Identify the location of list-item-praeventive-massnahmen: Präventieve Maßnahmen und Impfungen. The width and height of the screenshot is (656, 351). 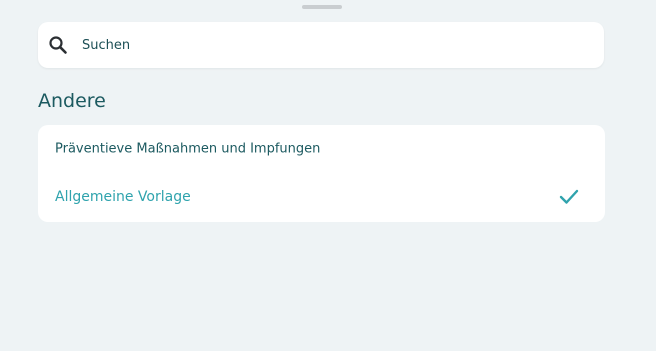
(321, 149).